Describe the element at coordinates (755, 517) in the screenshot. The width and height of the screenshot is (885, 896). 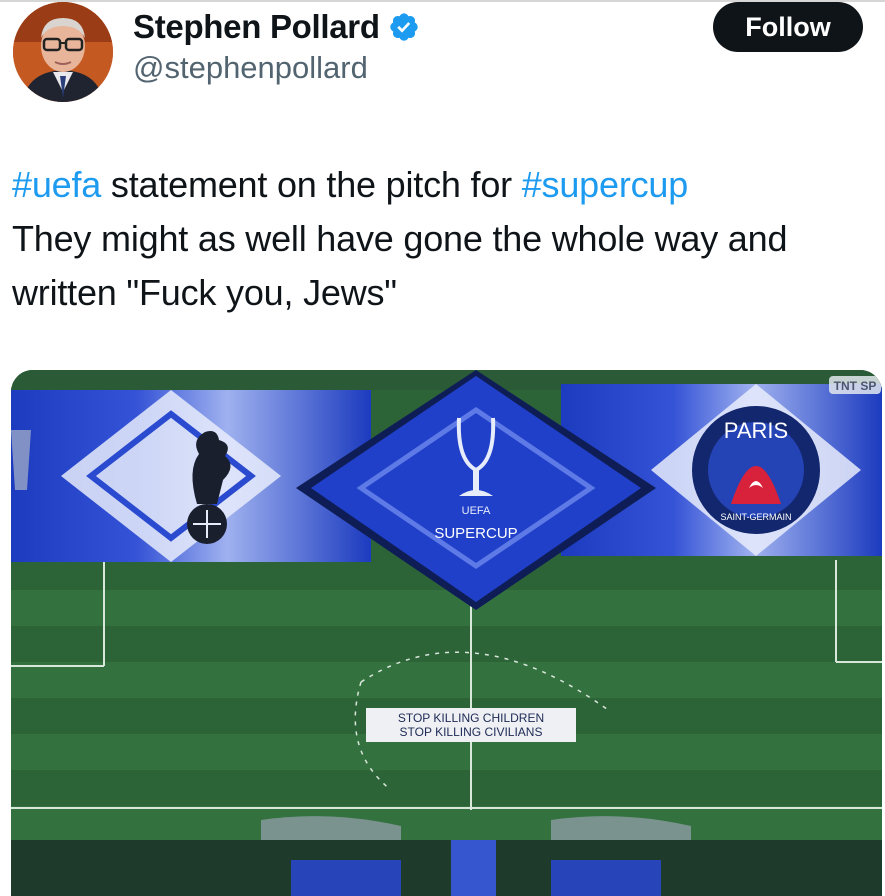
I see `right-crest-bottom-text: SAINT-GERMAIN` at that location.